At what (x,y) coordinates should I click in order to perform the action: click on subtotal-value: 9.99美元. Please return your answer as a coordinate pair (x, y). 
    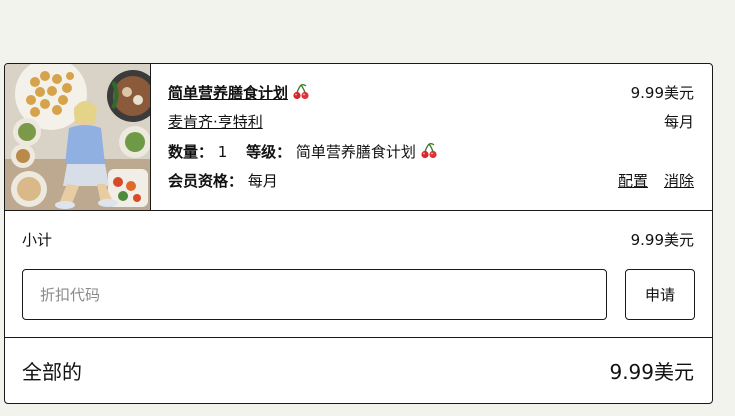
    Looking at the image, I should click on (662, 240).